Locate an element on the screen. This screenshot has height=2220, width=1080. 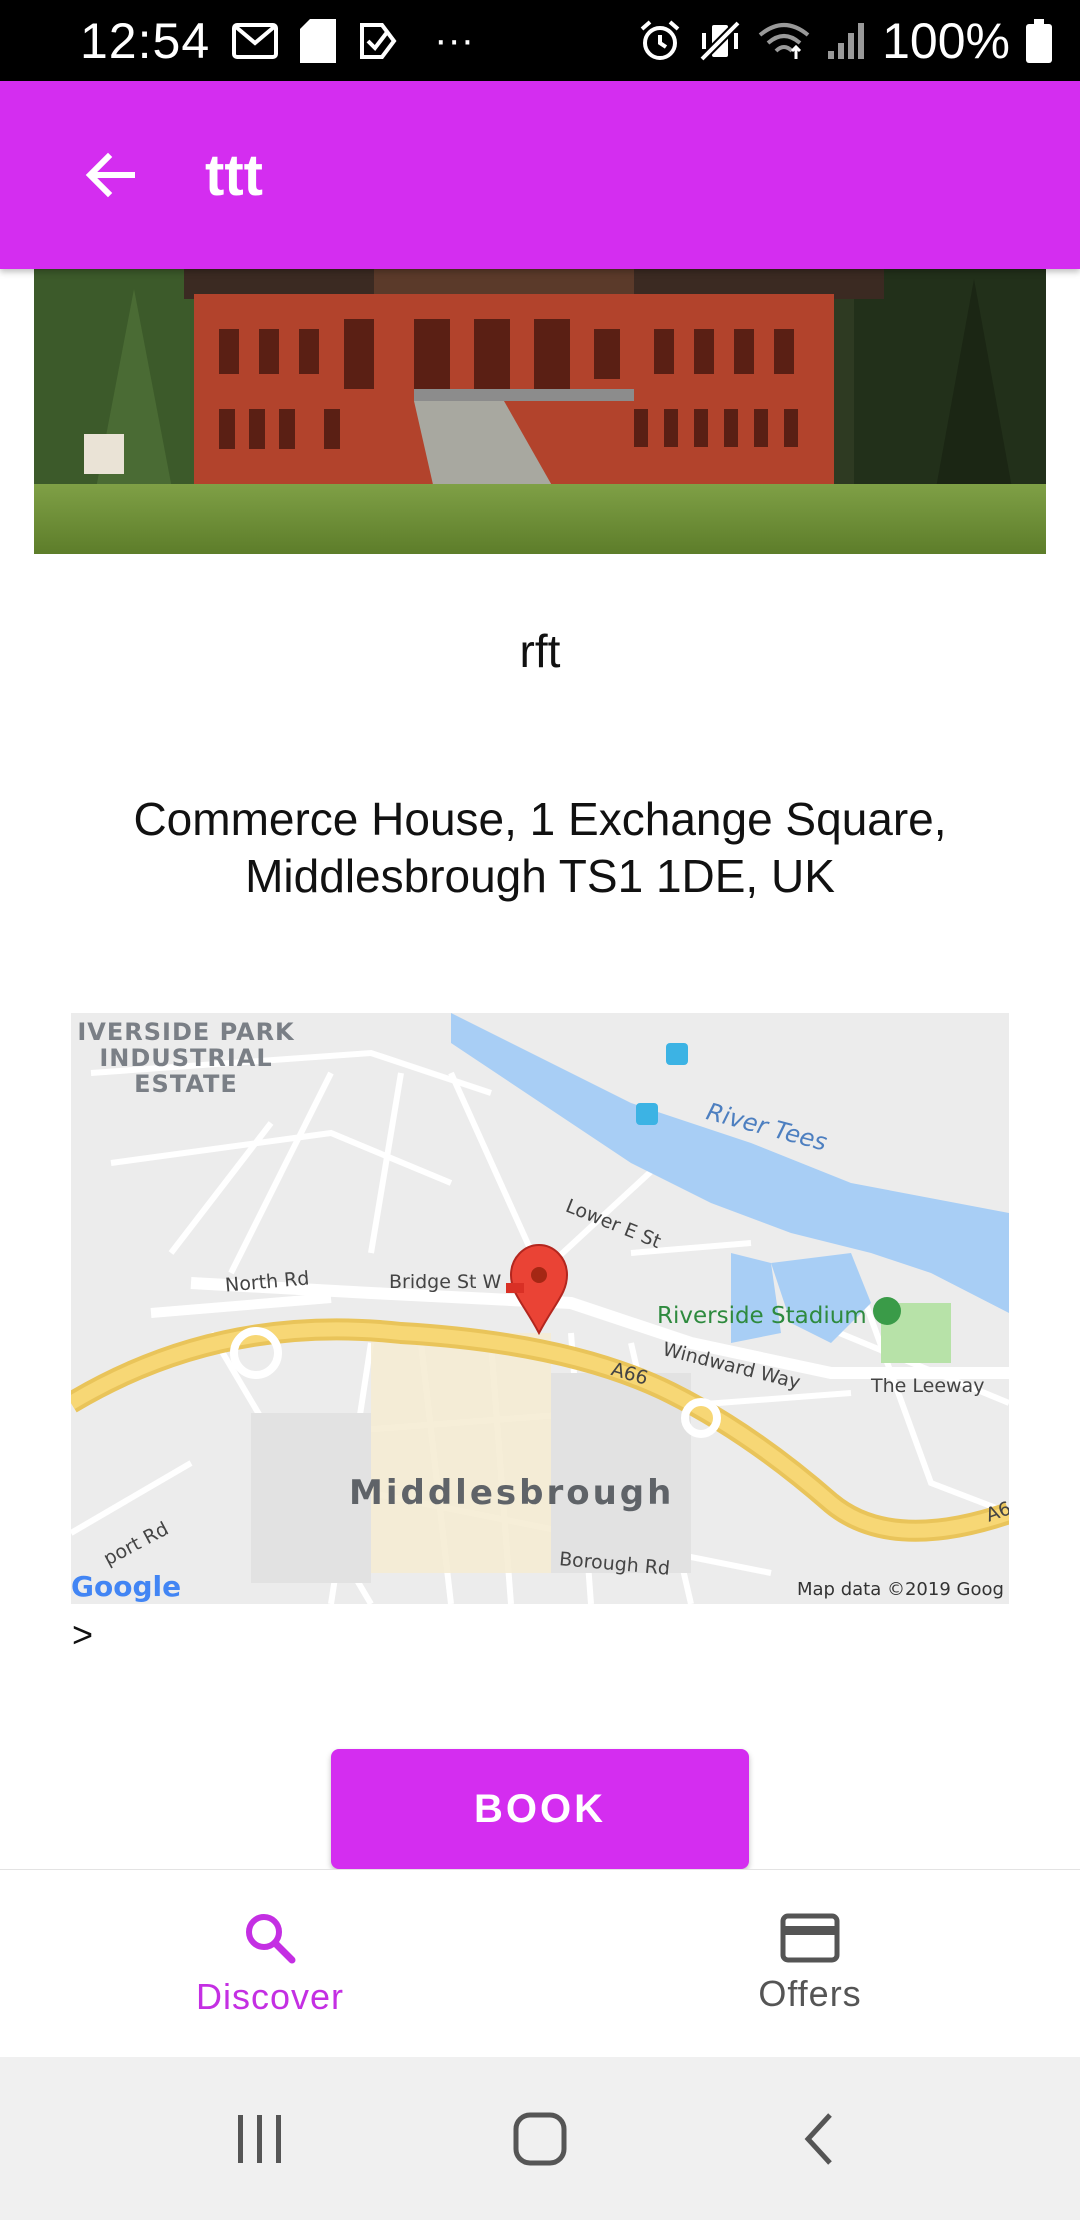
map-label-bridge-st: Bridge St W is located at coordinates (445, 1282).